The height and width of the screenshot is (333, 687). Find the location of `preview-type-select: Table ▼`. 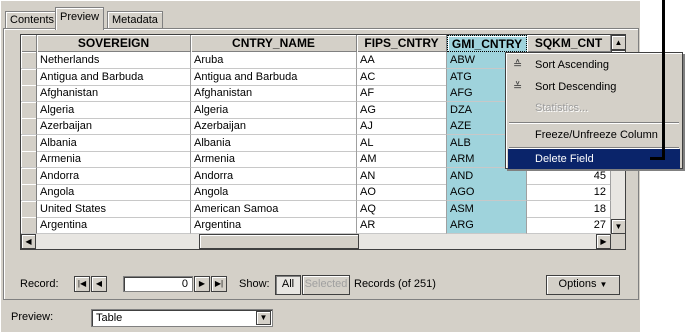

preview-type-select: Table ▼ is located at coordinates (182, 318).